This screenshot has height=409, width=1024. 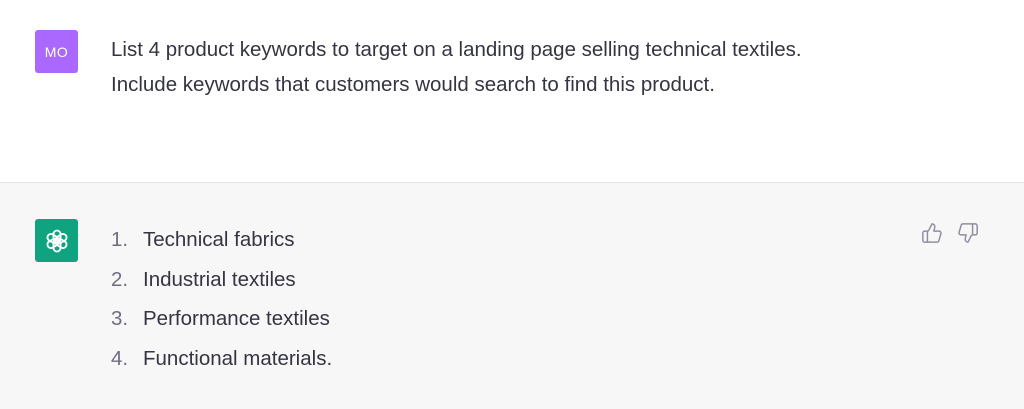 What do you see at coordinates (950, 233) in the screenshot?
I see `feedback-buttons` at bounding box center [950, 233].